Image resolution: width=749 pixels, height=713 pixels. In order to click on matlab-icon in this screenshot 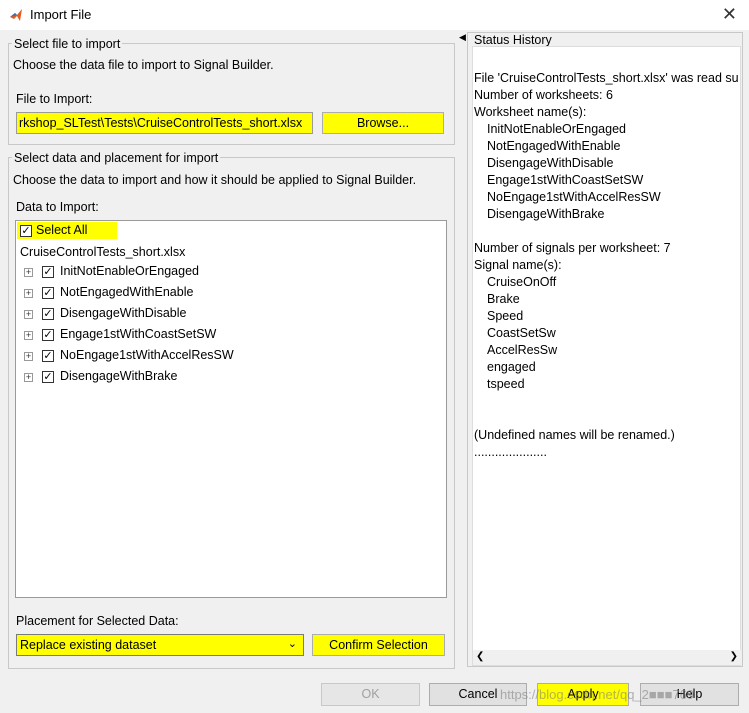, I will do `click(16, 15)`.